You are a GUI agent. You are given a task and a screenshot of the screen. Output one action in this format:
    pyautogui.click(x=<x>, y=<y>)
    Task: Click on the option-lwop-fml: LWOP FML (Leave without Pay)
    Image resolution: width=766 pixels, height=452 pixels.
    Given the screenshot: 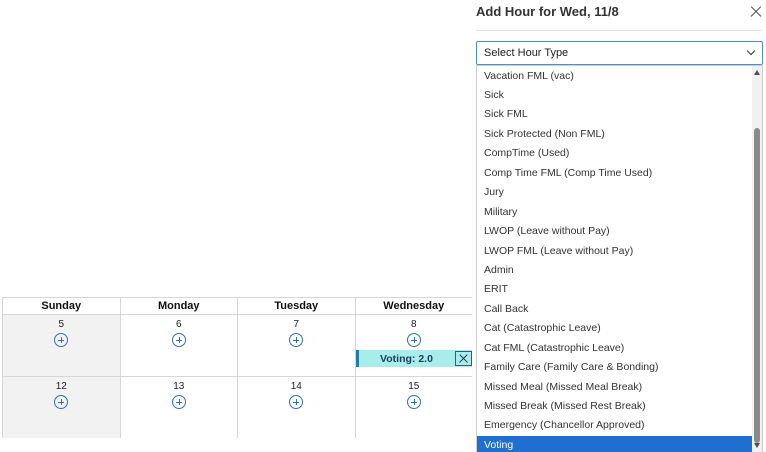 What is the action you would take?
    pyautogui.click(x=615, y=251)
    